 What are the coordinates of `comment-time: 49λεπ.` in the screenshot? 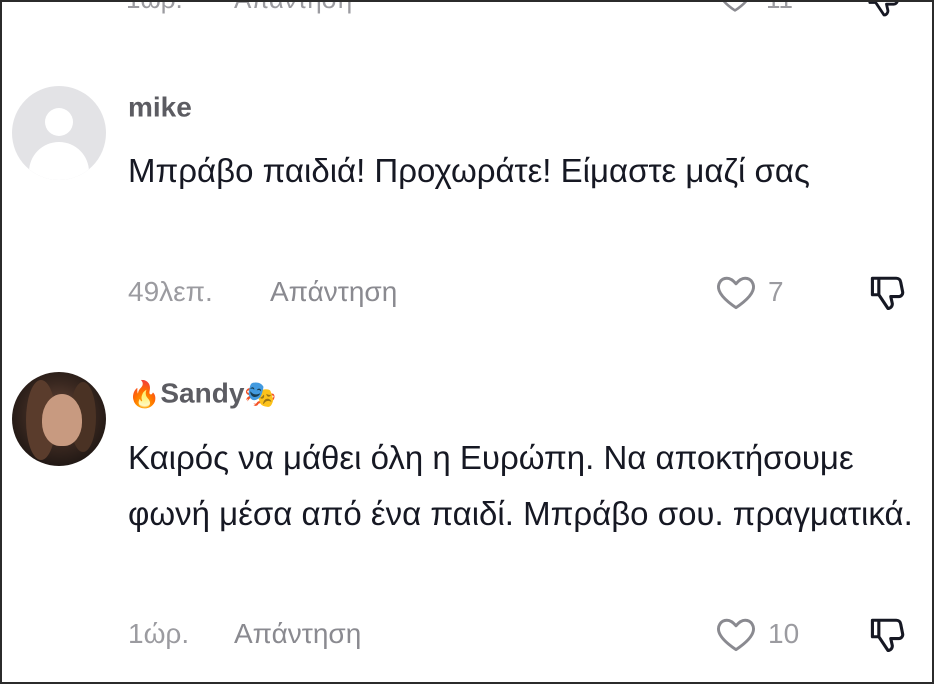 It's located at (170, 291).